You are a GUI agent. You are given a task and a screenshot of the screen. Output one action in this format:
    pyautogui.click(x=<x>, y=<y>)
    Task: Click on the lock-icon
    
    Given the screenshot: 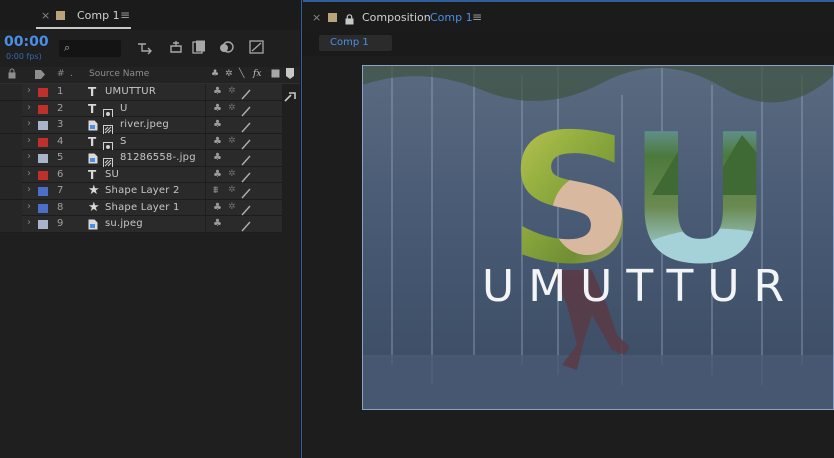 What is the action you would take?
    pyautogui.click(x=349, y=19)
    